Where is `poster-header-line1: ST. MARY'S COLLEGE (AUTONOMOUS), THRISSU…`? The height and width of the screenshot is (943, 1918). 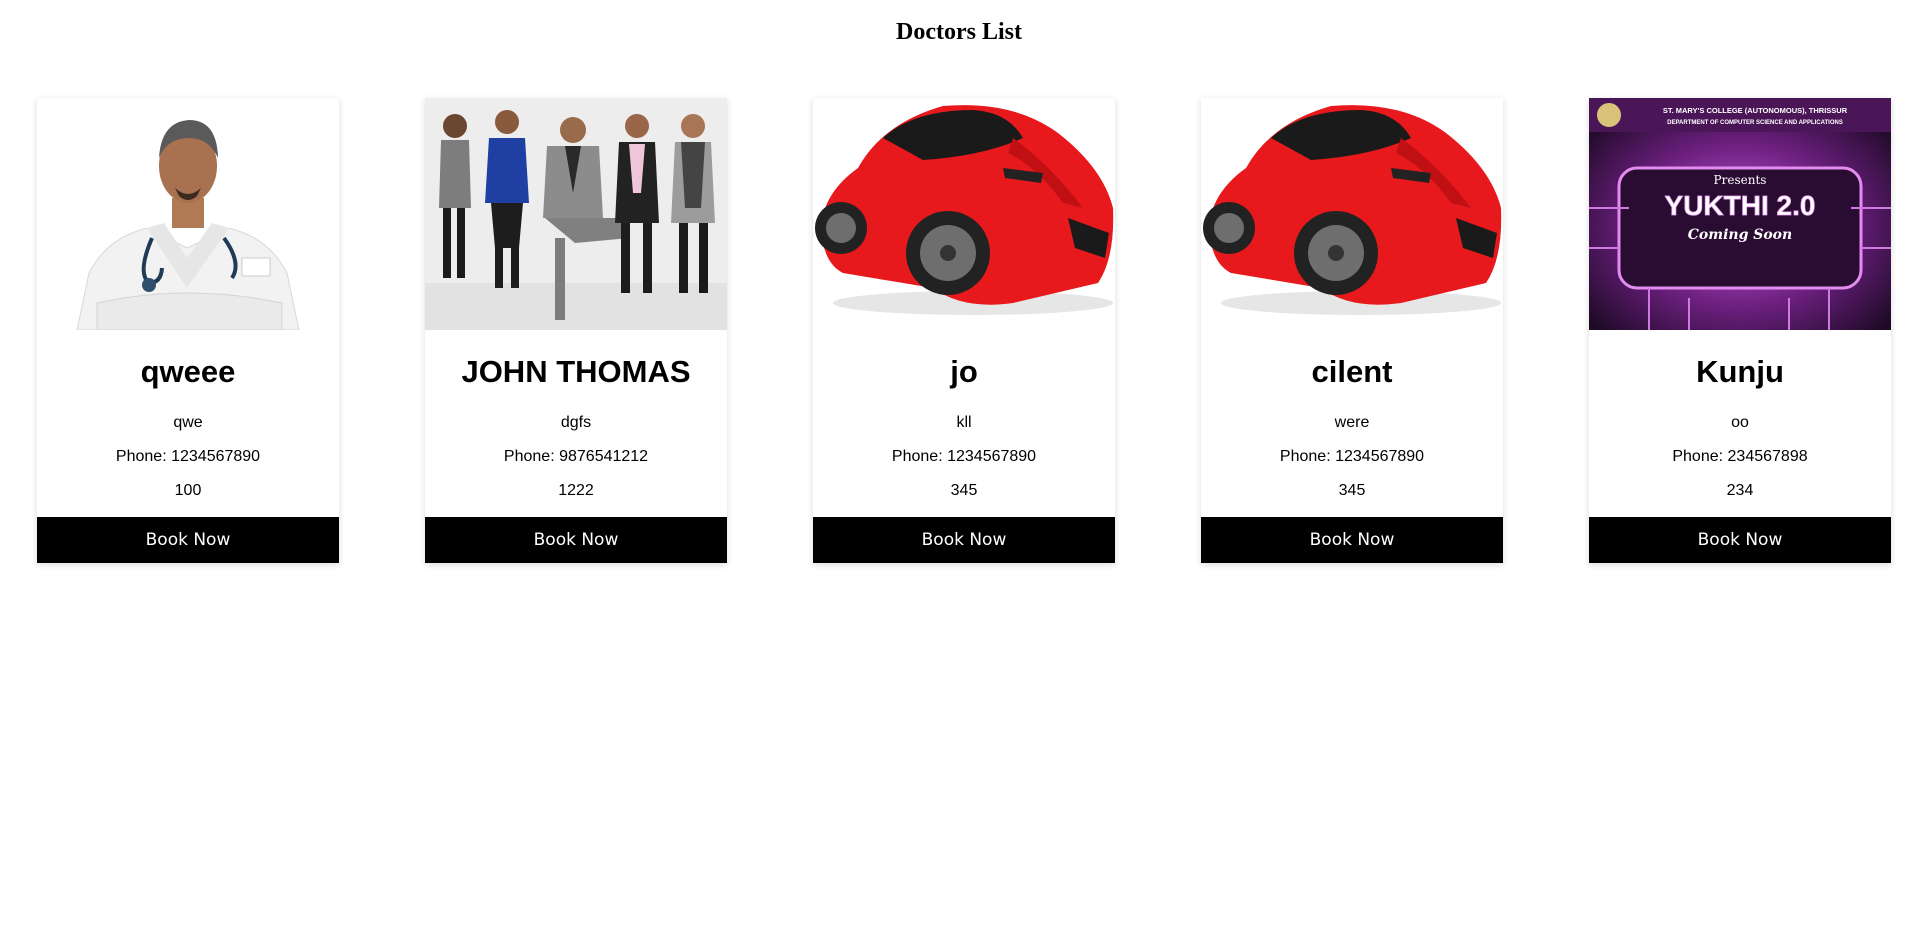
poster-header-line1: ST. MARY'S COLLEGE (AUTONOMOUS), THRISSU… is located at coordinates (1755, 110).